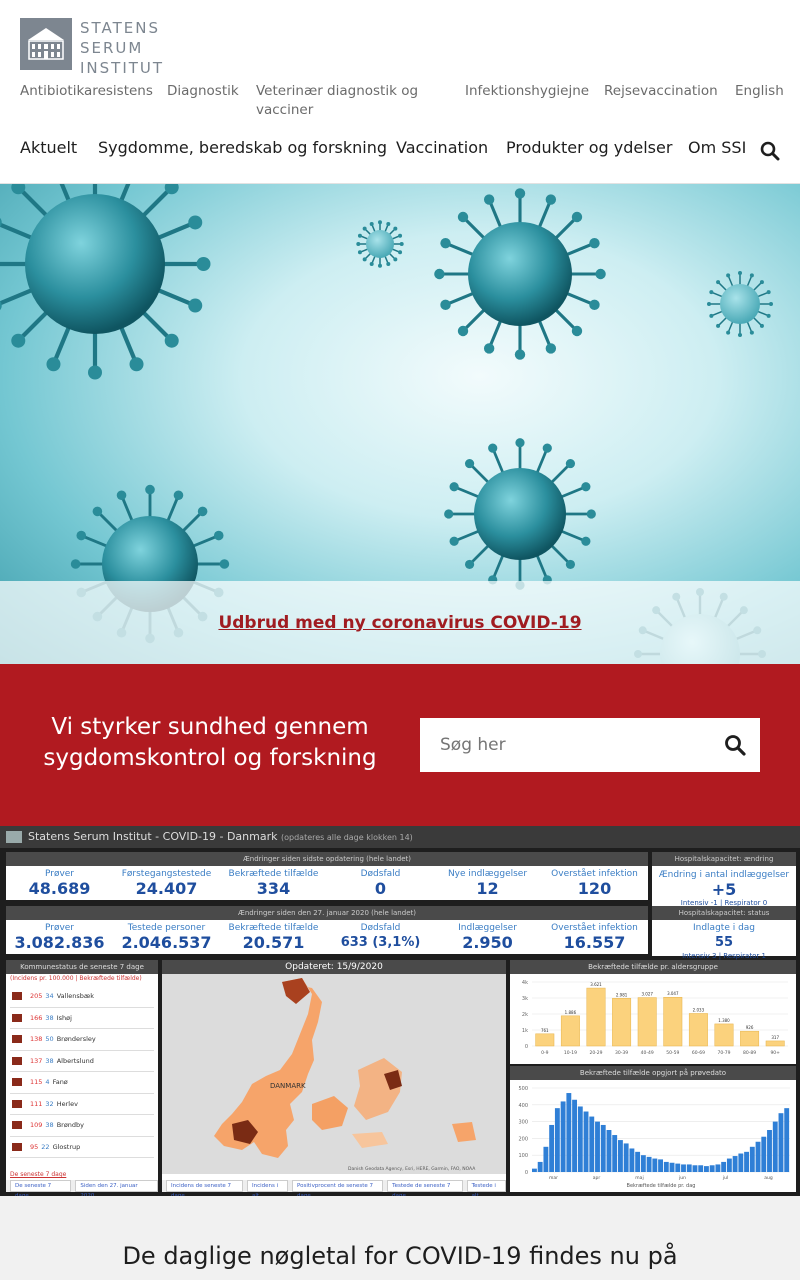 The height and width of the screenshot is (1280, 800). I want to click on search-button, so click(735, 745).